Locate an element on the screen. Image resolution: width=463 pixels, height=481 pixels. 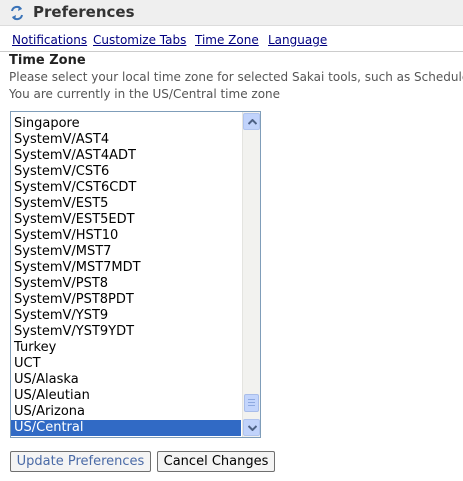
timezone-option: UCT is located at coordinates (126, 364).